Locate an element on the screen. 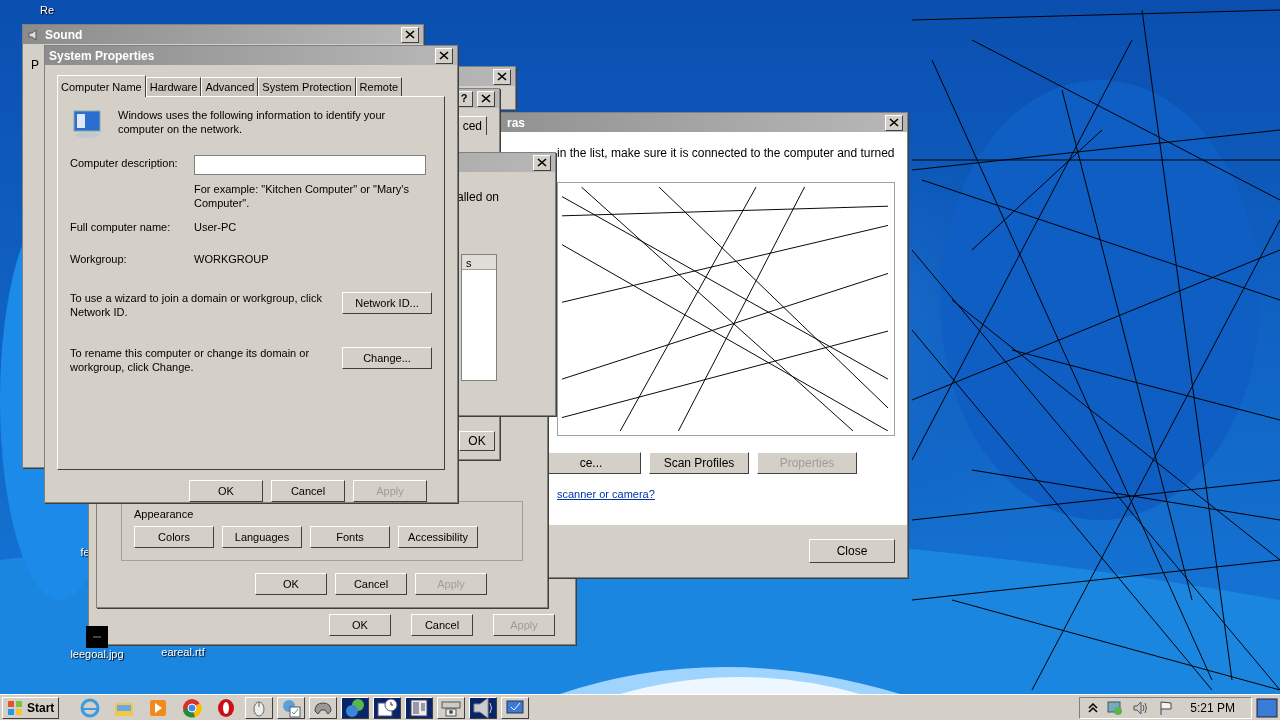 Image resolution: width=1280 pixels, height=720 pixels. tab: System Protection is located at coordinates (307, 87).